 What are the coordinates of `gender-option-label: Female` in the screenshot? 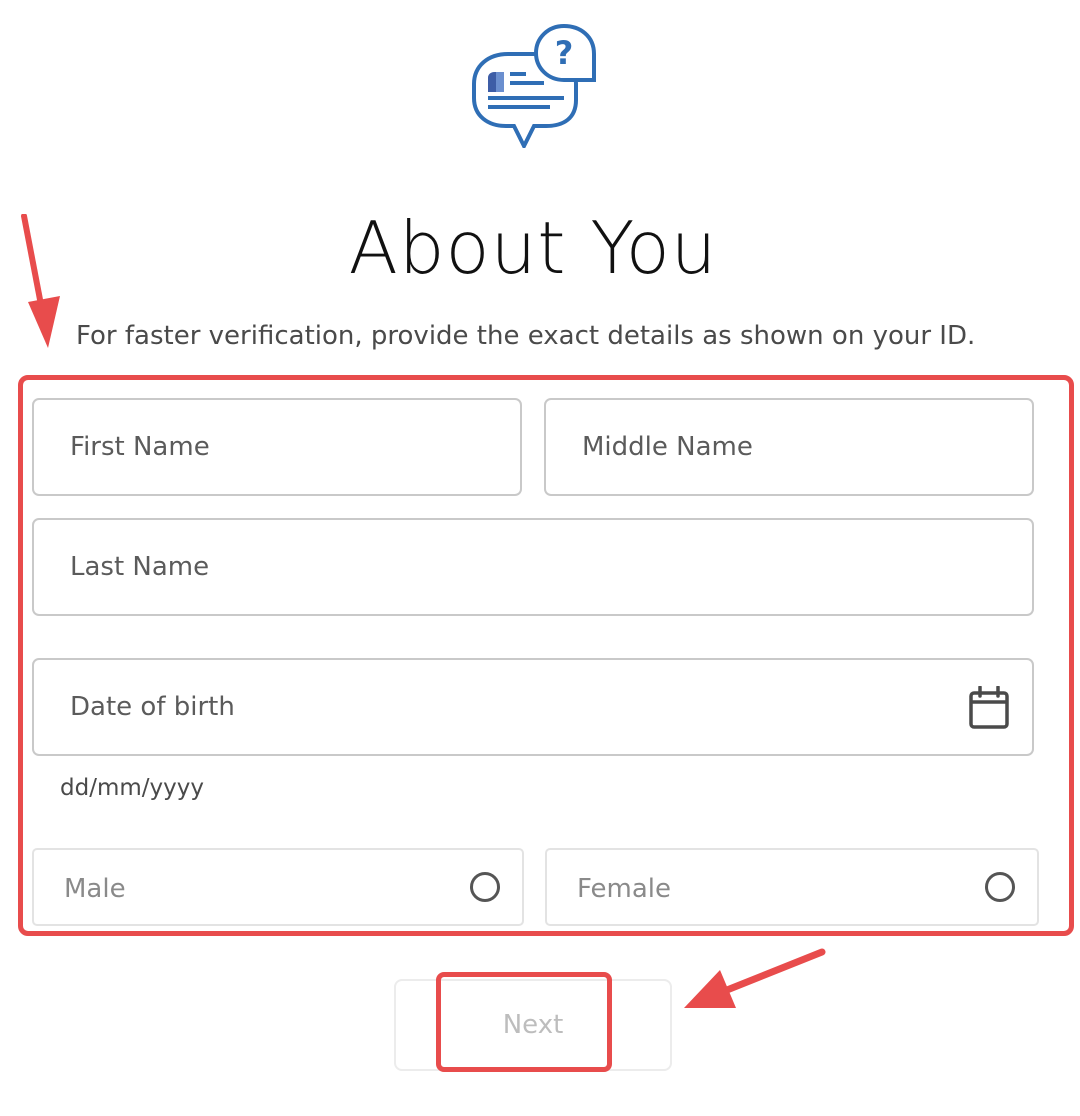 It's located at (624, 889).